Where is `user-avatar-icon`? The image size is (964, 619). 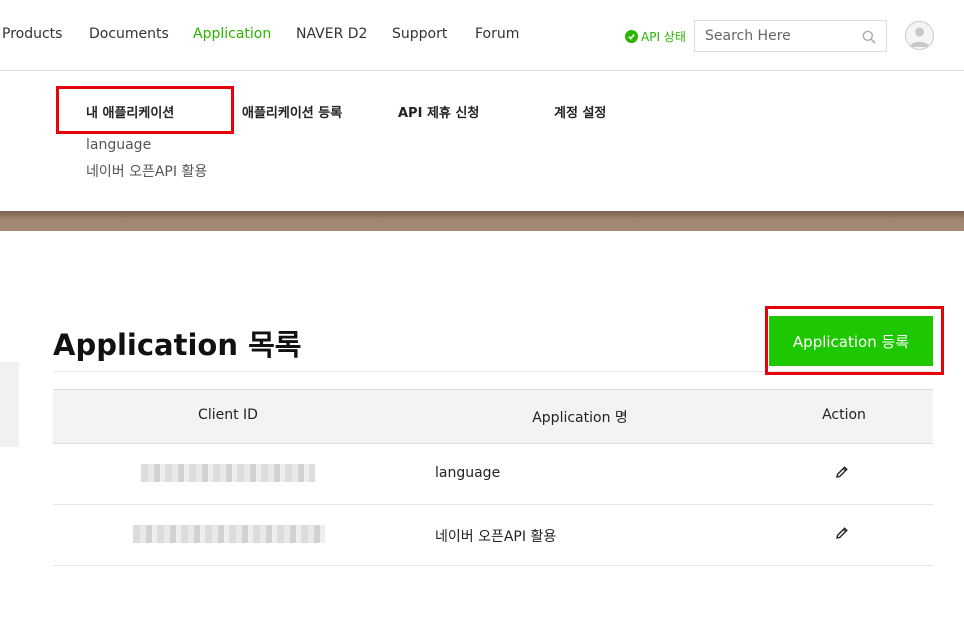 user-avatar-icon is located at coordinates (919, 35).